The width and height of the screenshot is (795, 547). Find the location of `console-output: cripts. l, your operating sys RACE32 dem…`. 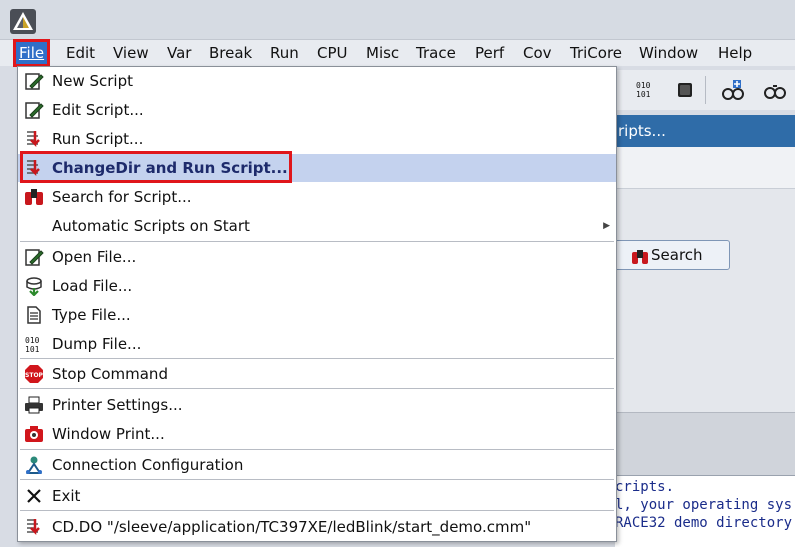

console-output: cripts. l, your operating sys RACE32 dem… is located at coordinates (705, 511).